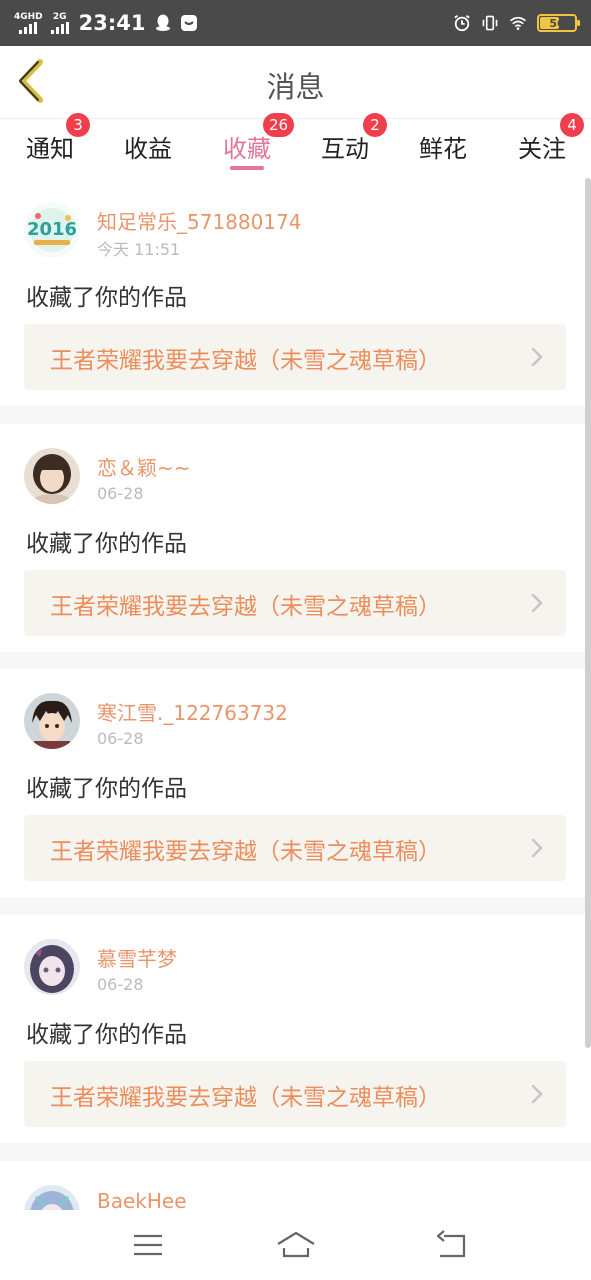 The image size is (591, 1280). I want to click on alarm-icon, so click(462, 23).